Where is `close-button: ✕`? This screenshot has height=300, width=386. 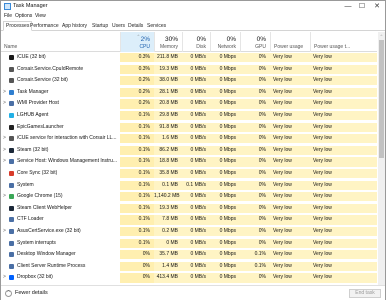
close-button: ✕ is located at coordinates (377, 6).